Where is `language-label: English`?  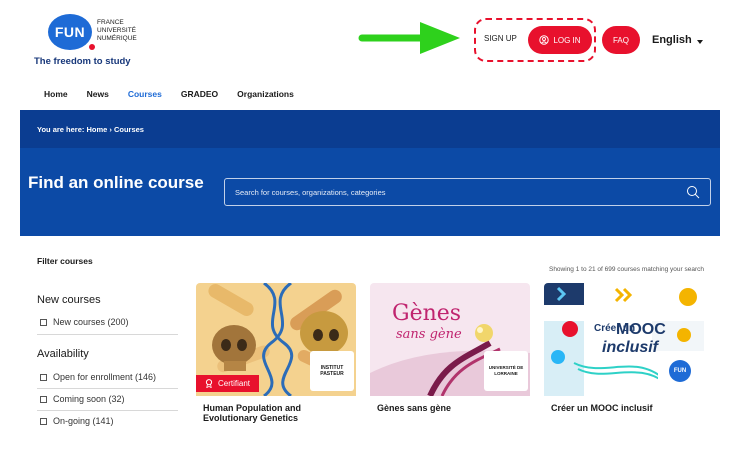 language-label: English is located at coordinates (672, 40).